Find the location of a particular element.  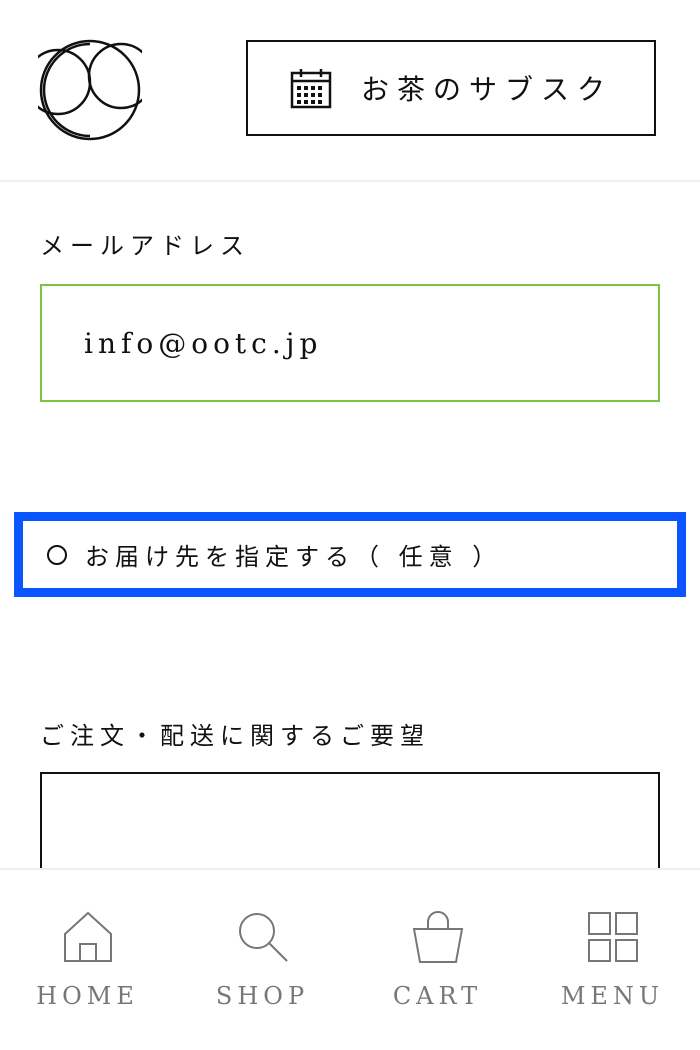

menu-grid-icon is located at coordinates (612, 937).